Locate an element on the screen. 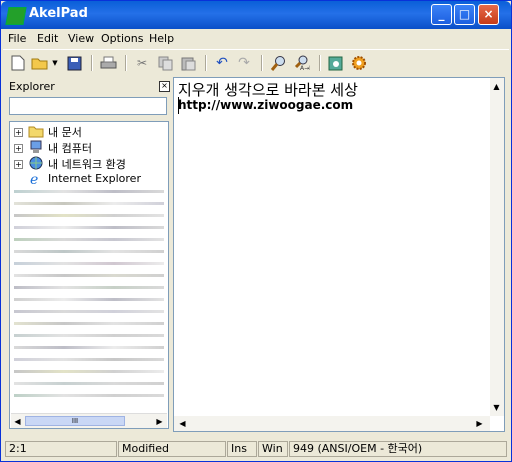 This screenshot has width=512, height=462. plugin-icon is located at coordinates (335, 63).